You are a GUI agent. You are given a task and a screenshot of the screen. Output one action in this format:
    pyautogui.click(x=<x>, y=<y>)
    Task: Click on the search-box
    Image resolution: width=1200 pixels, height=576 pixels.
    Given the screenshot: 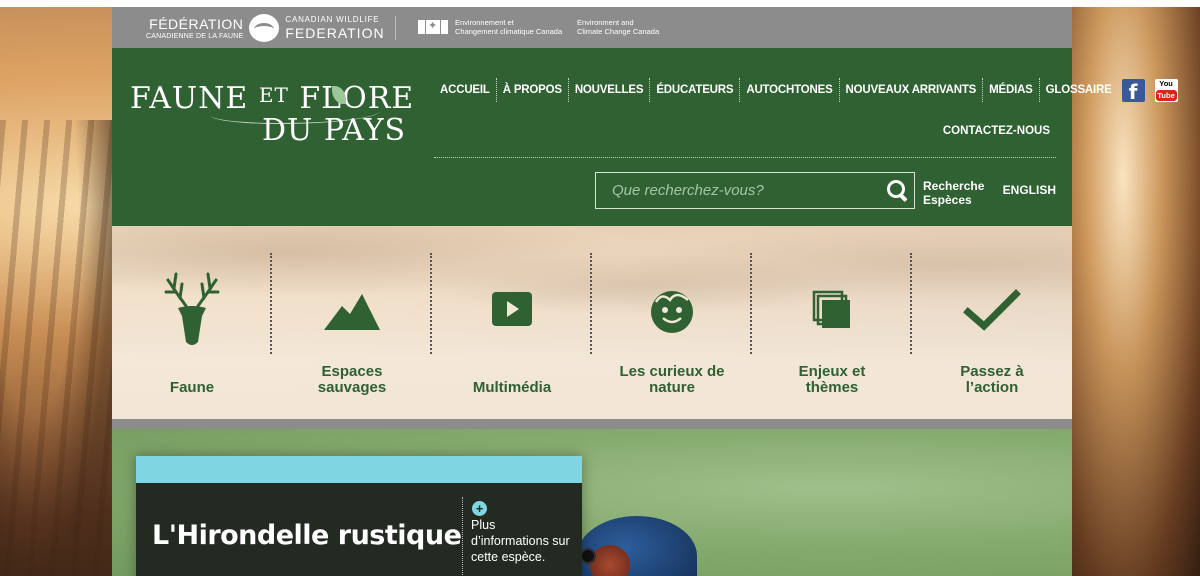 What is the action you would take?
    pyautogui.click(x=755, y=190)
    